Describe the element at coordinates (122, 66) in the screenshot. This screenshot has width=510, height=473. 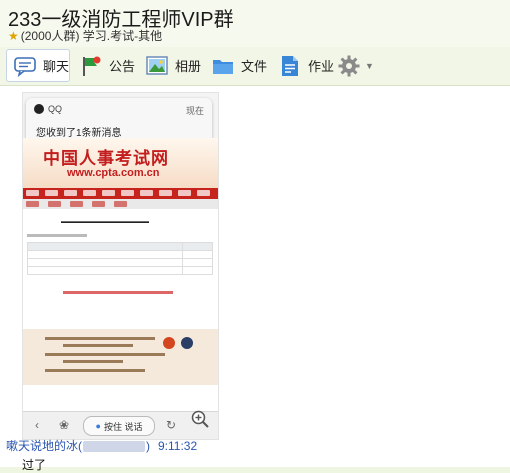
I see `tab-announcement-label: 公告` at that location.